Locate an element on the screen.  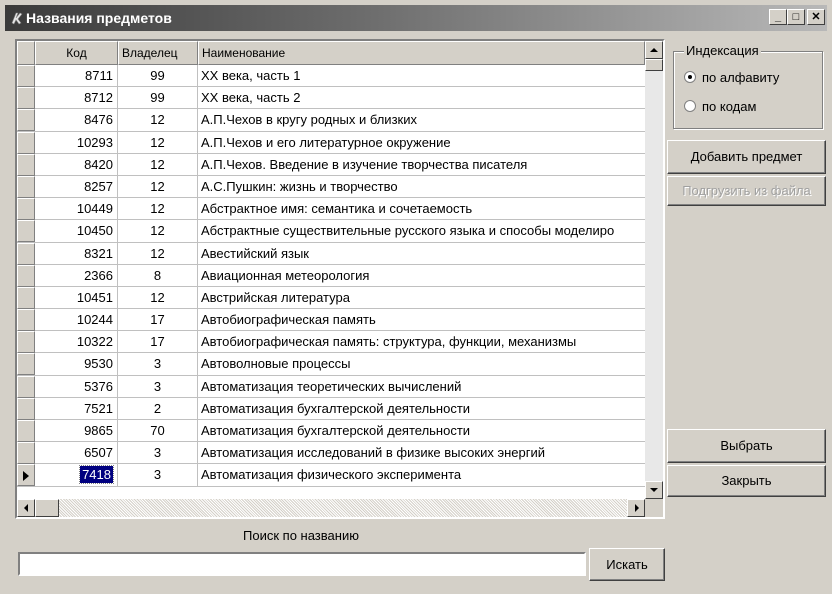
radio-alphabetical: по алфавиту is located at coordinates (731, 77).